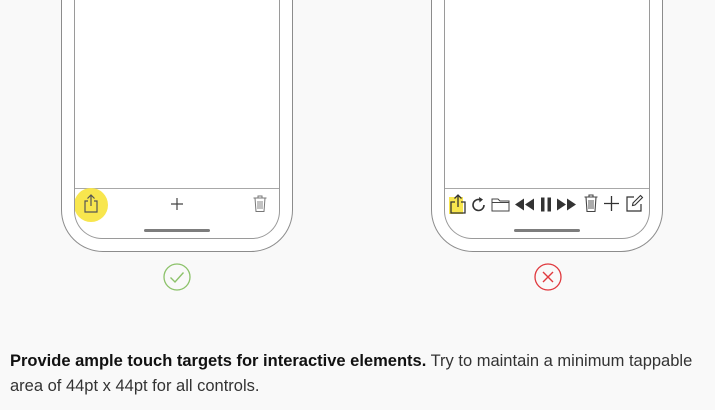  Describe the element at coordinates (567, 204) in the screenshot. I see `fast-forward-icon` at that location.